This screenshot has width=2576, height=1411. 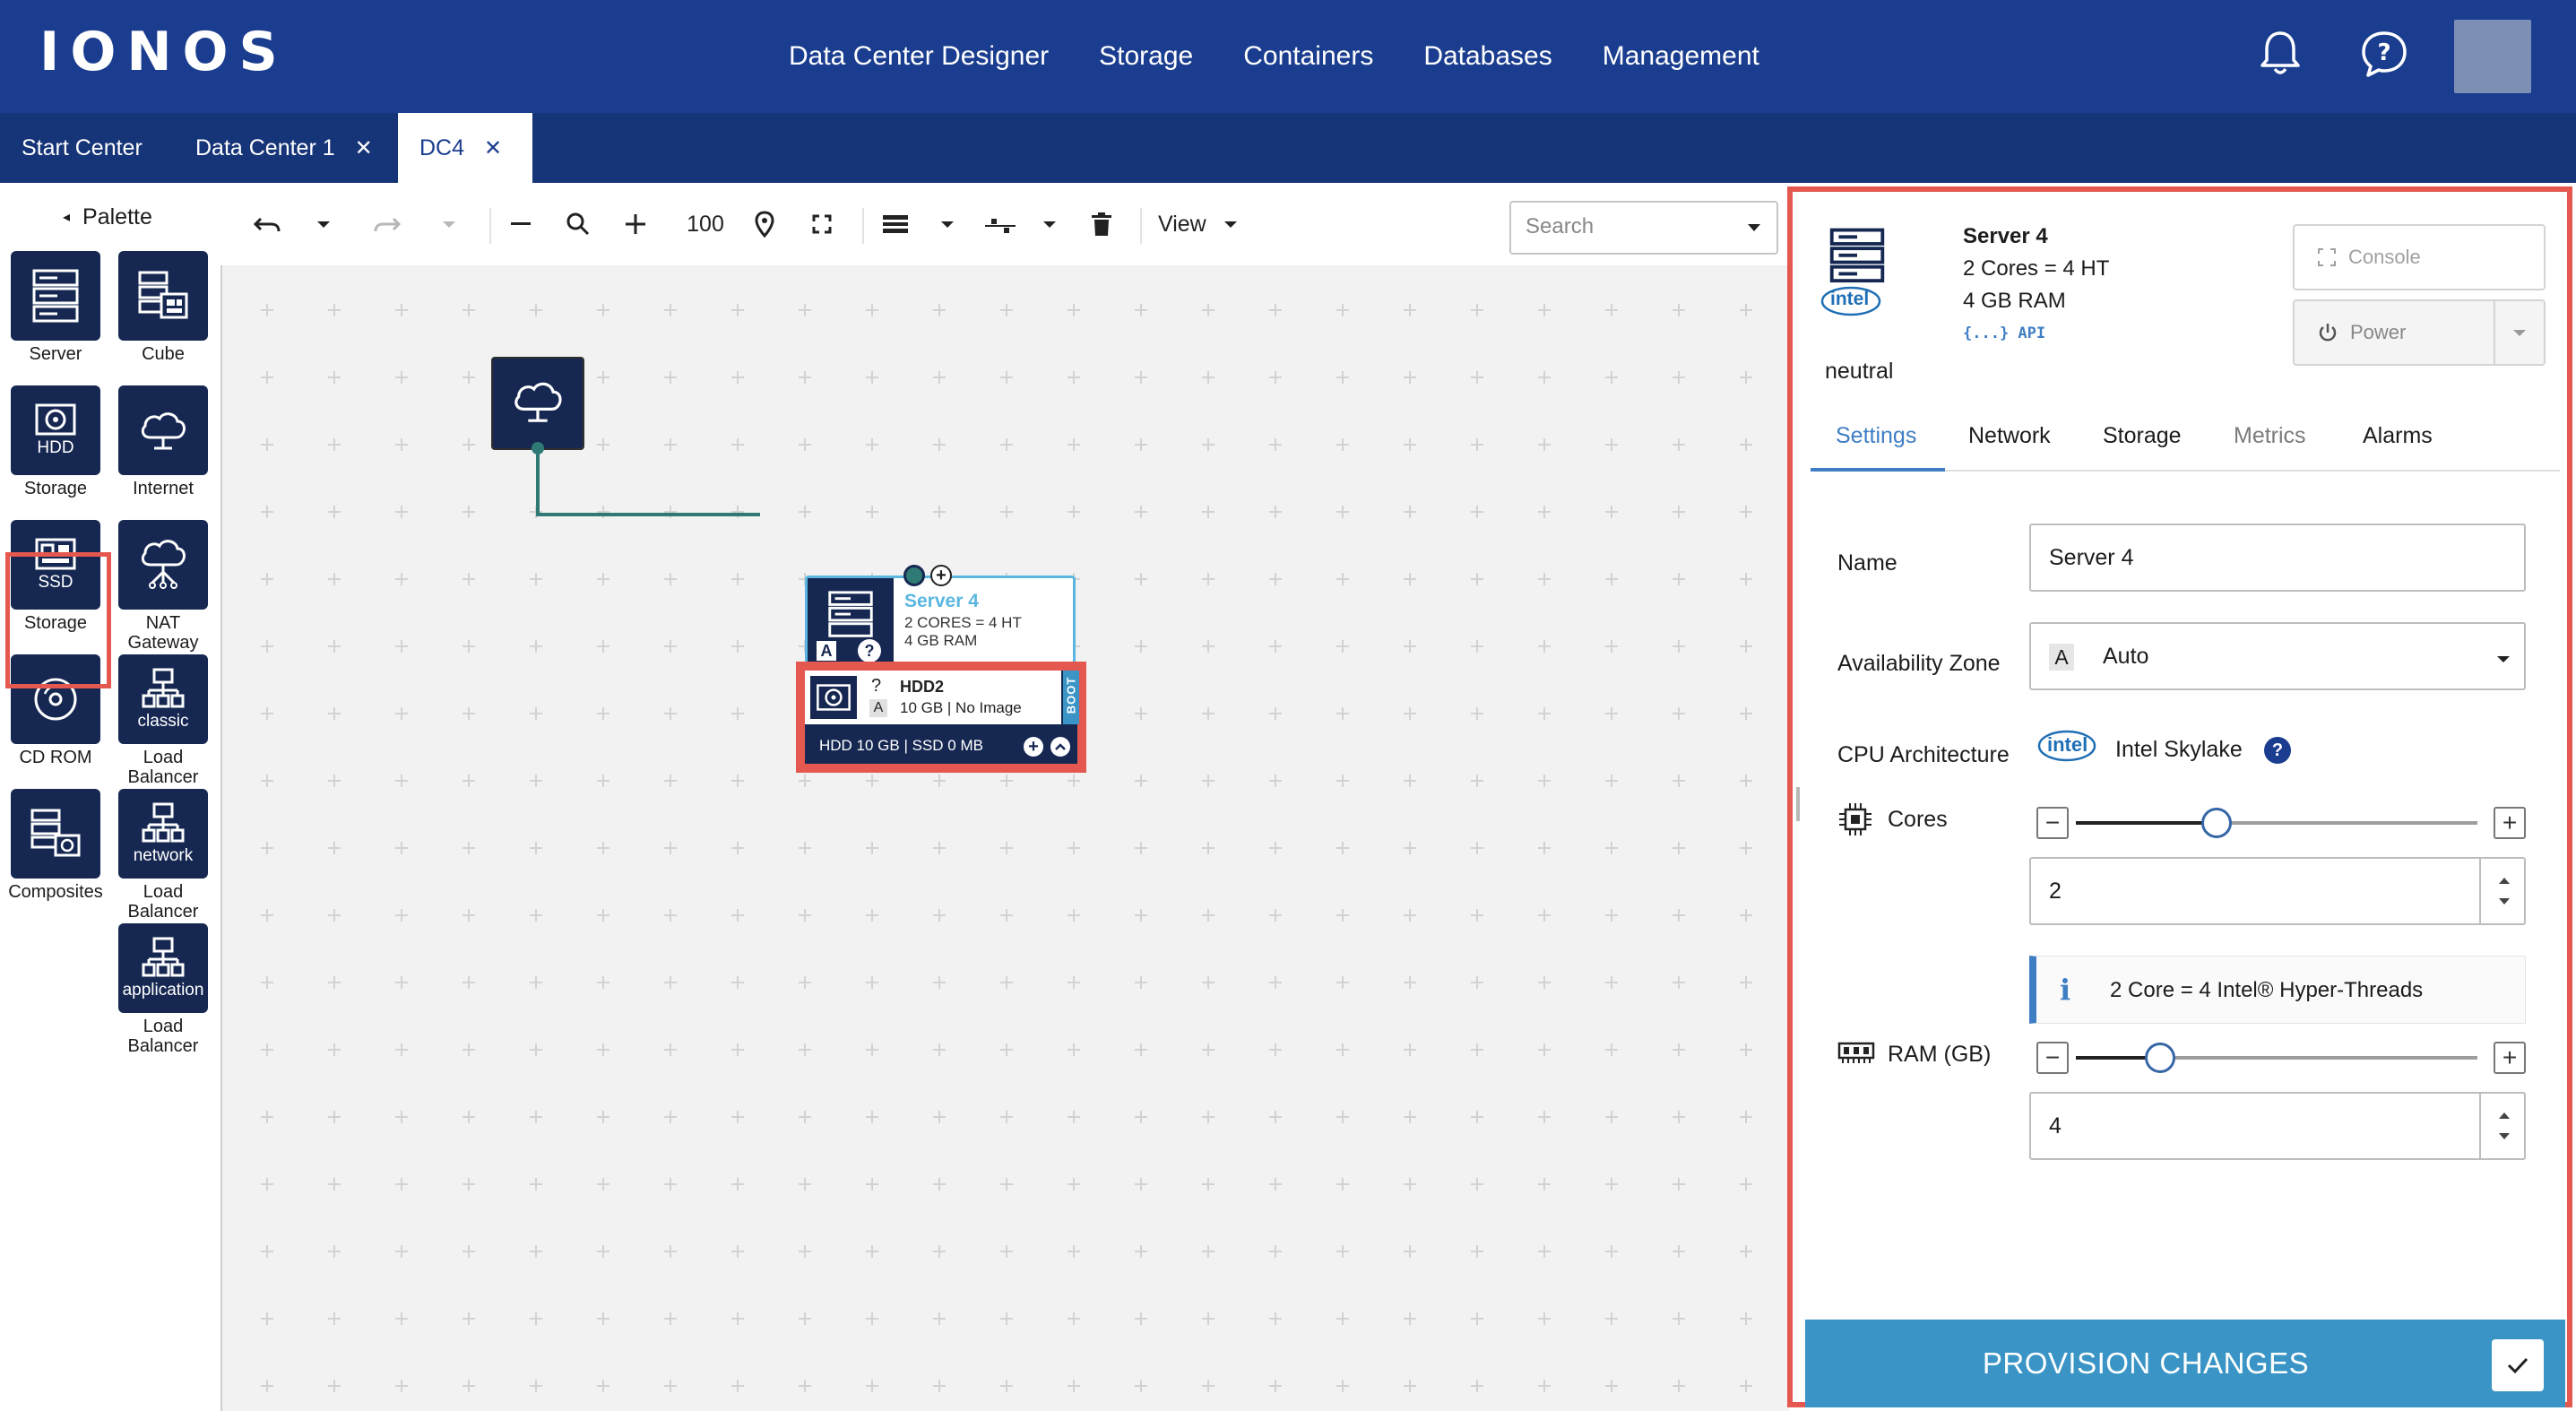 What do you see at coordinates (2014, 301) in the screenshot?
I see `server-ram-summary: 4 GB RAM` at bounding box center [2014, 301].